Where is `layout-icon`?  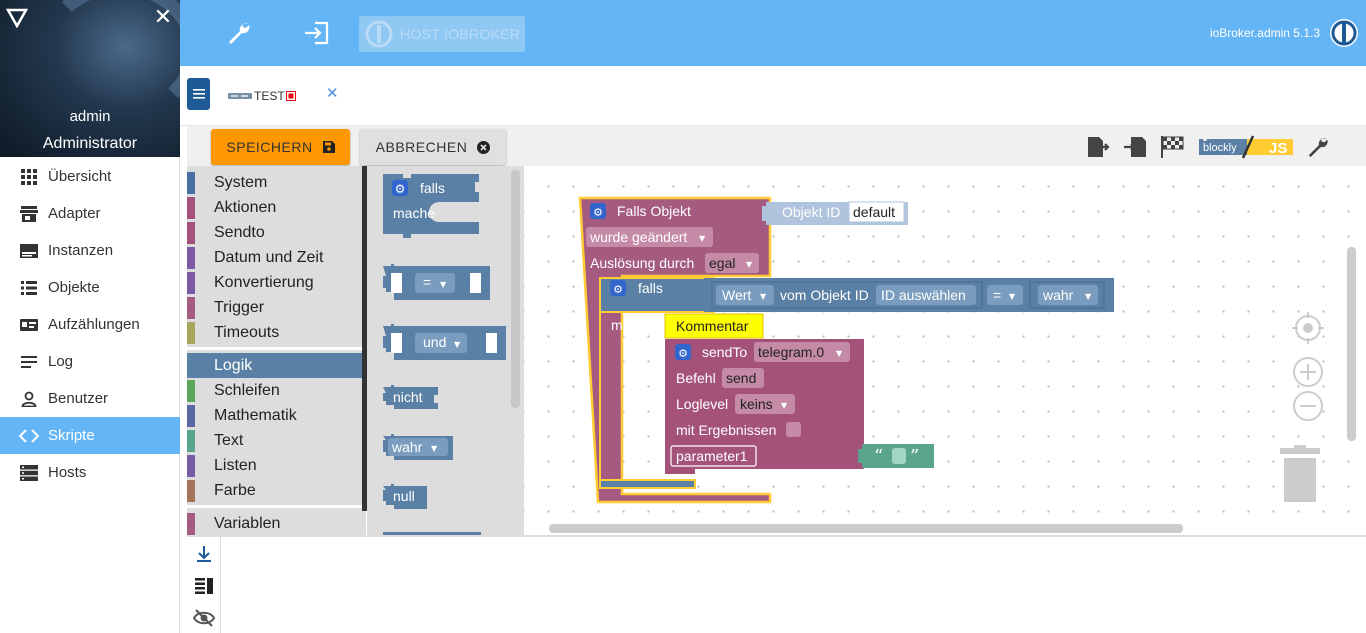
layout-icon is located at coordinates (204, 586).